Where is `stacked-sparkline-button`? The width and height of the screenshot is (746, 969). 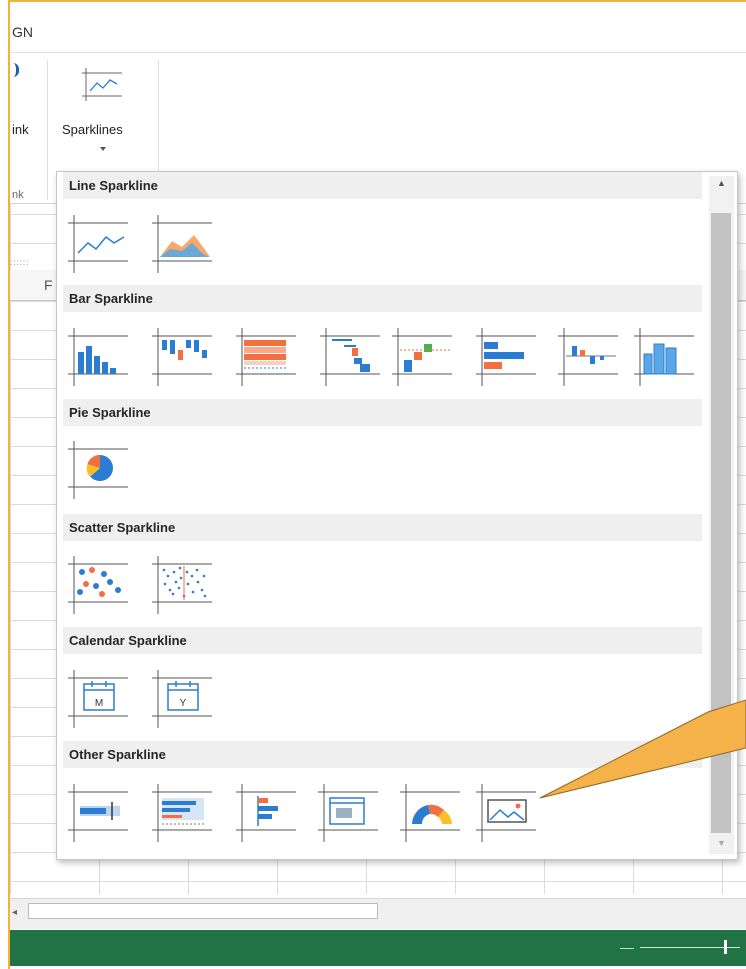 stacked-sparkline-button is located at coordinates (266, 358).